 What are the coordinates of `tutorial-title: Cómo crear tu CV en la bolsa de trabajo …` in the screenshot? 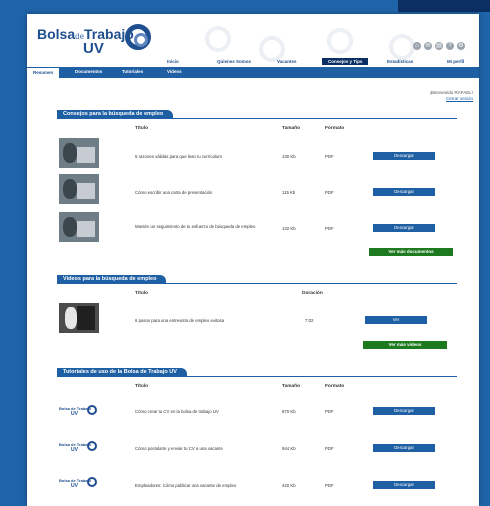 It's located at (205, 412).